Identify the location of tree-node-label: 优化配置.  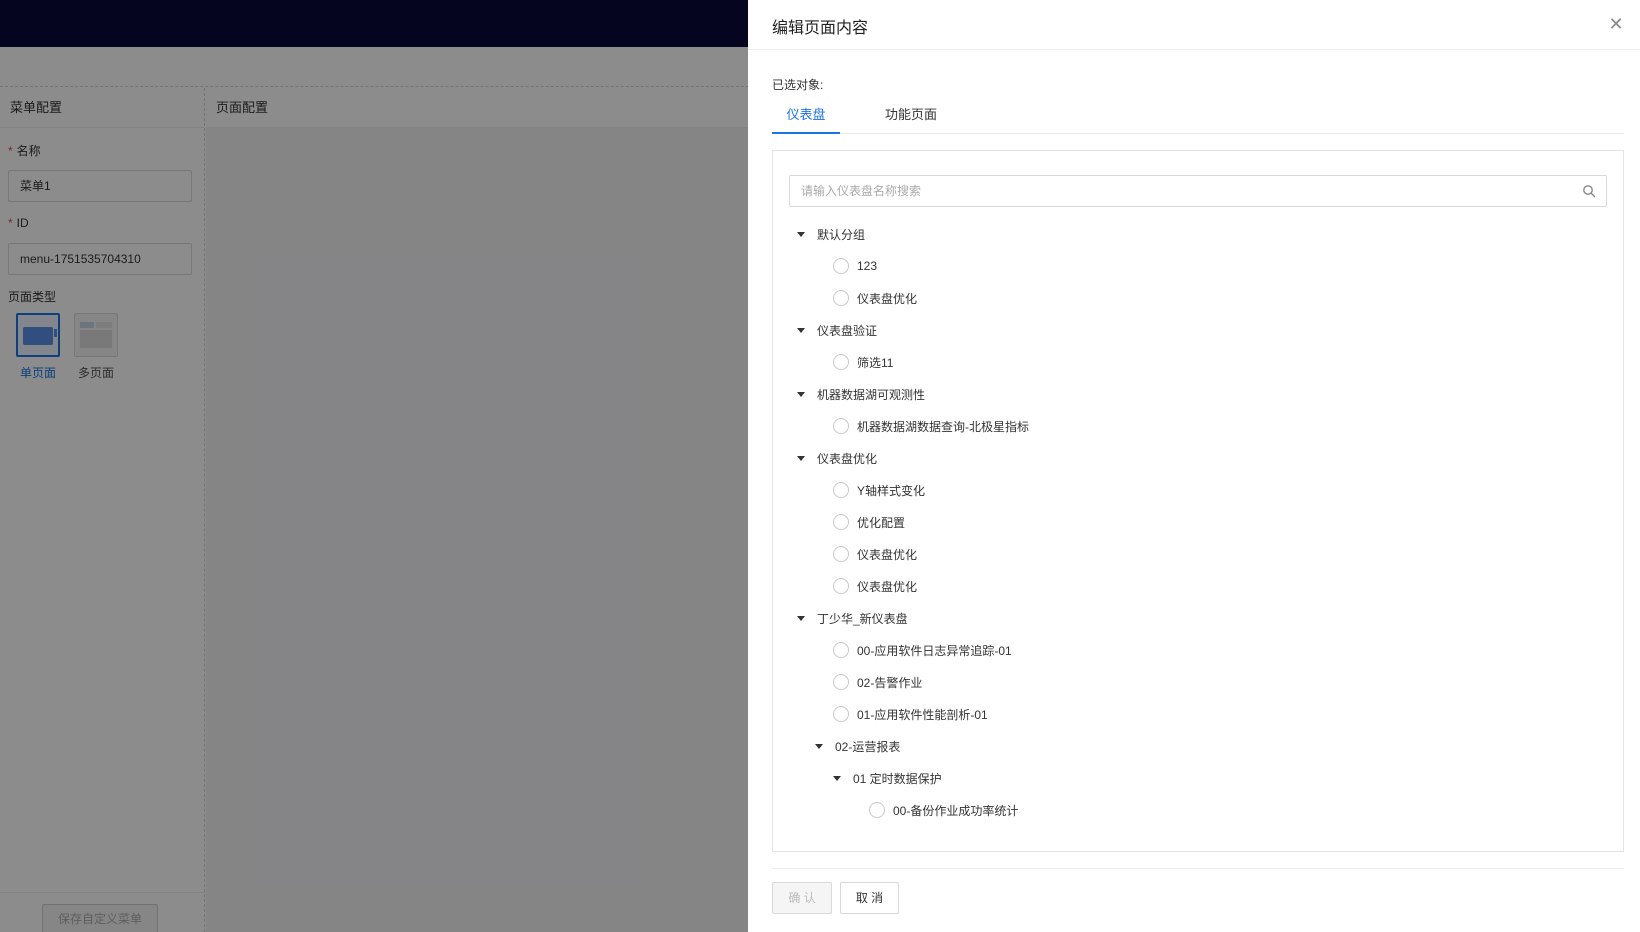
(881, 522).